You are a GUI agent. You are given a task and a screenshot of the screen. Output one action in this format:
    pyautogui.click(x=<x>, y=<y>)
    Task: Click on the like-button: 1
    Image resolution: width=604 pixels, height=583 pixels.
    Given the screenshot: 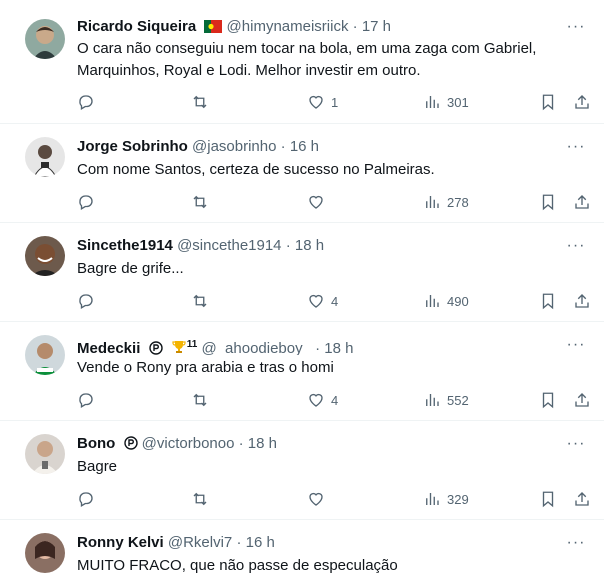 What is the action you would take?
    pyautogui.click(x=322, y=102)
    